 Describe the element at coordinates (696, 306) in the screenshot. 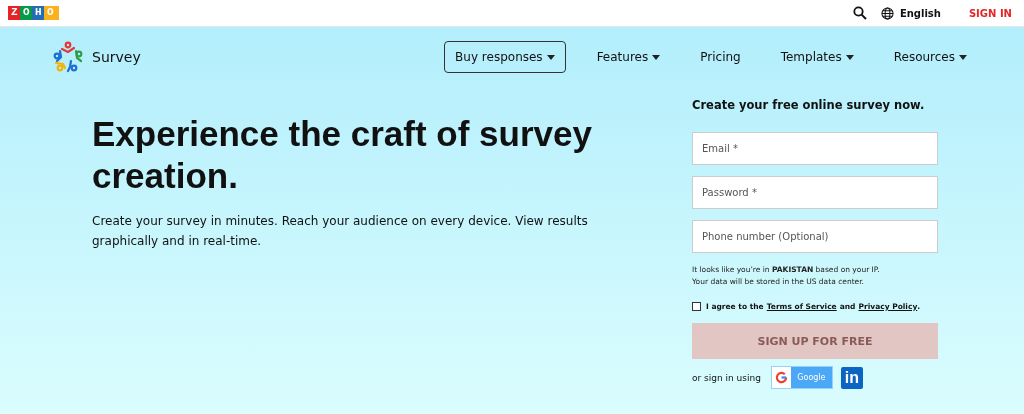

I see `agree-checkbox` at that location.